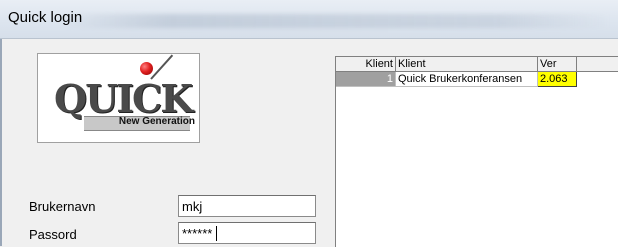 The image size is (618, 247). What do you see at coordinates (123, 98) in the screenshot?
I see `logo-brand-text: QUICK` at bounding box center [123, 98].